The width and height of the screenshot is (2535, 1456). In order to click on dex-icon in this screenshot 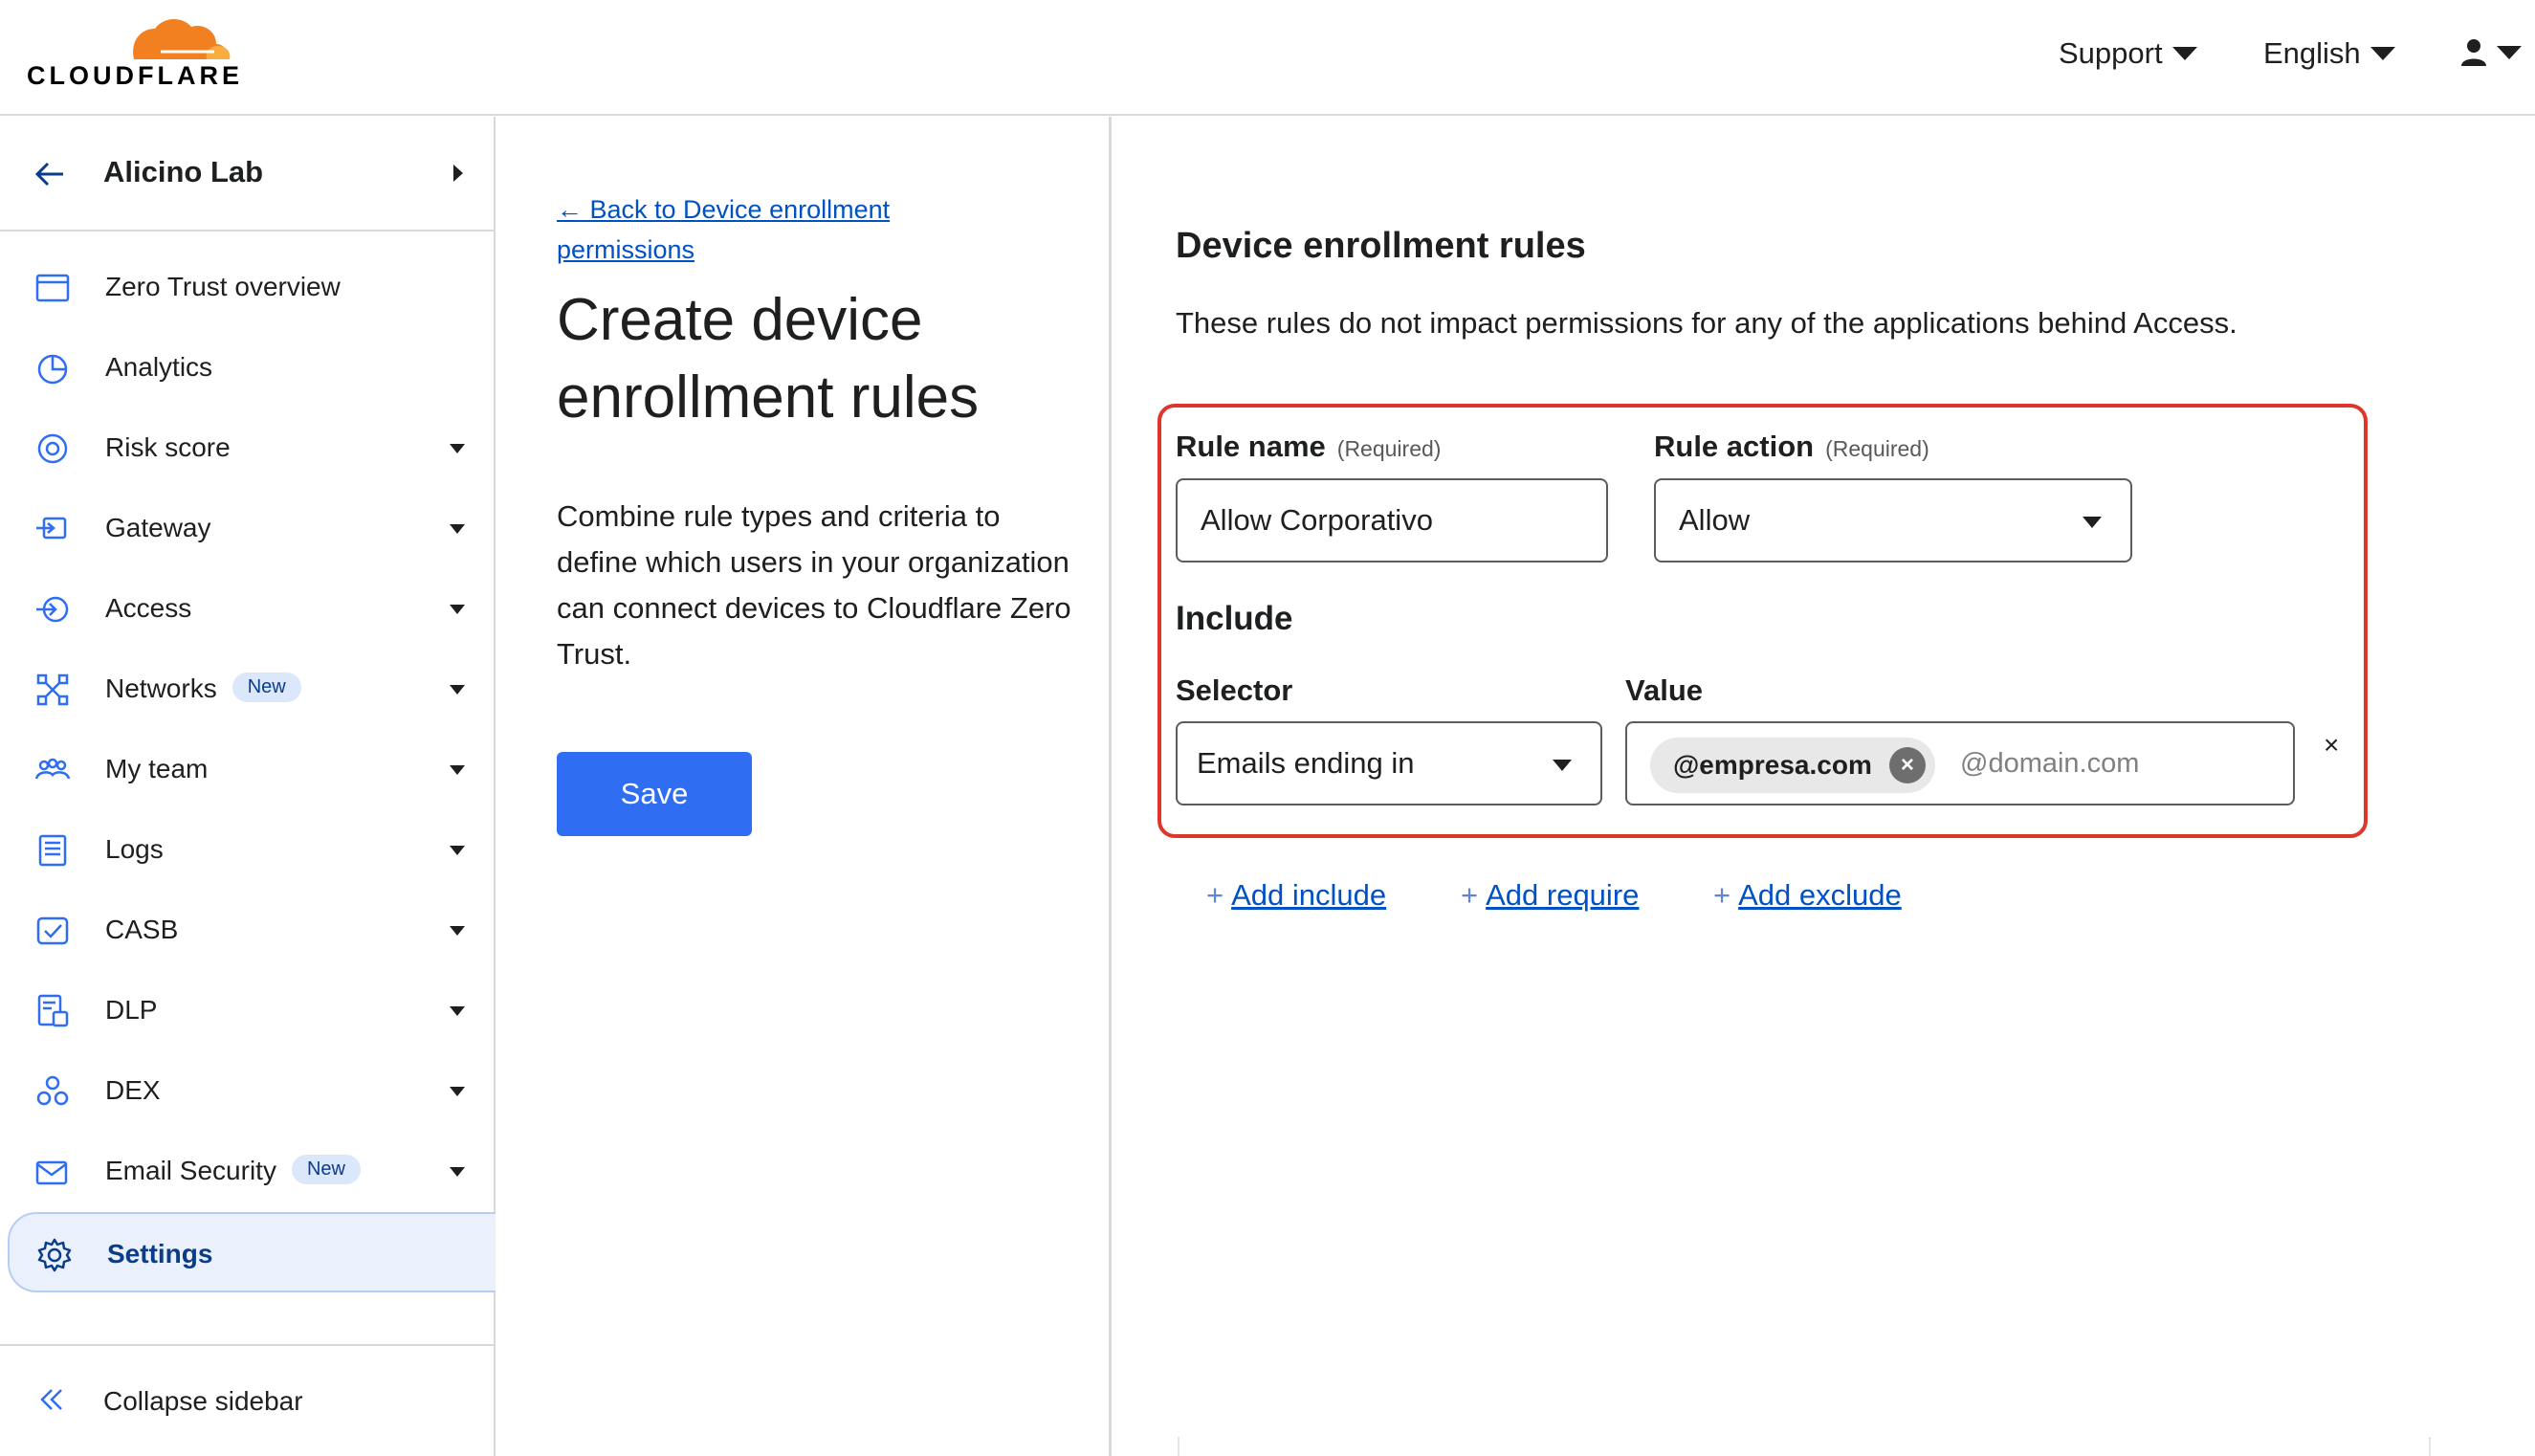, I will do `click(52, 1090)`.